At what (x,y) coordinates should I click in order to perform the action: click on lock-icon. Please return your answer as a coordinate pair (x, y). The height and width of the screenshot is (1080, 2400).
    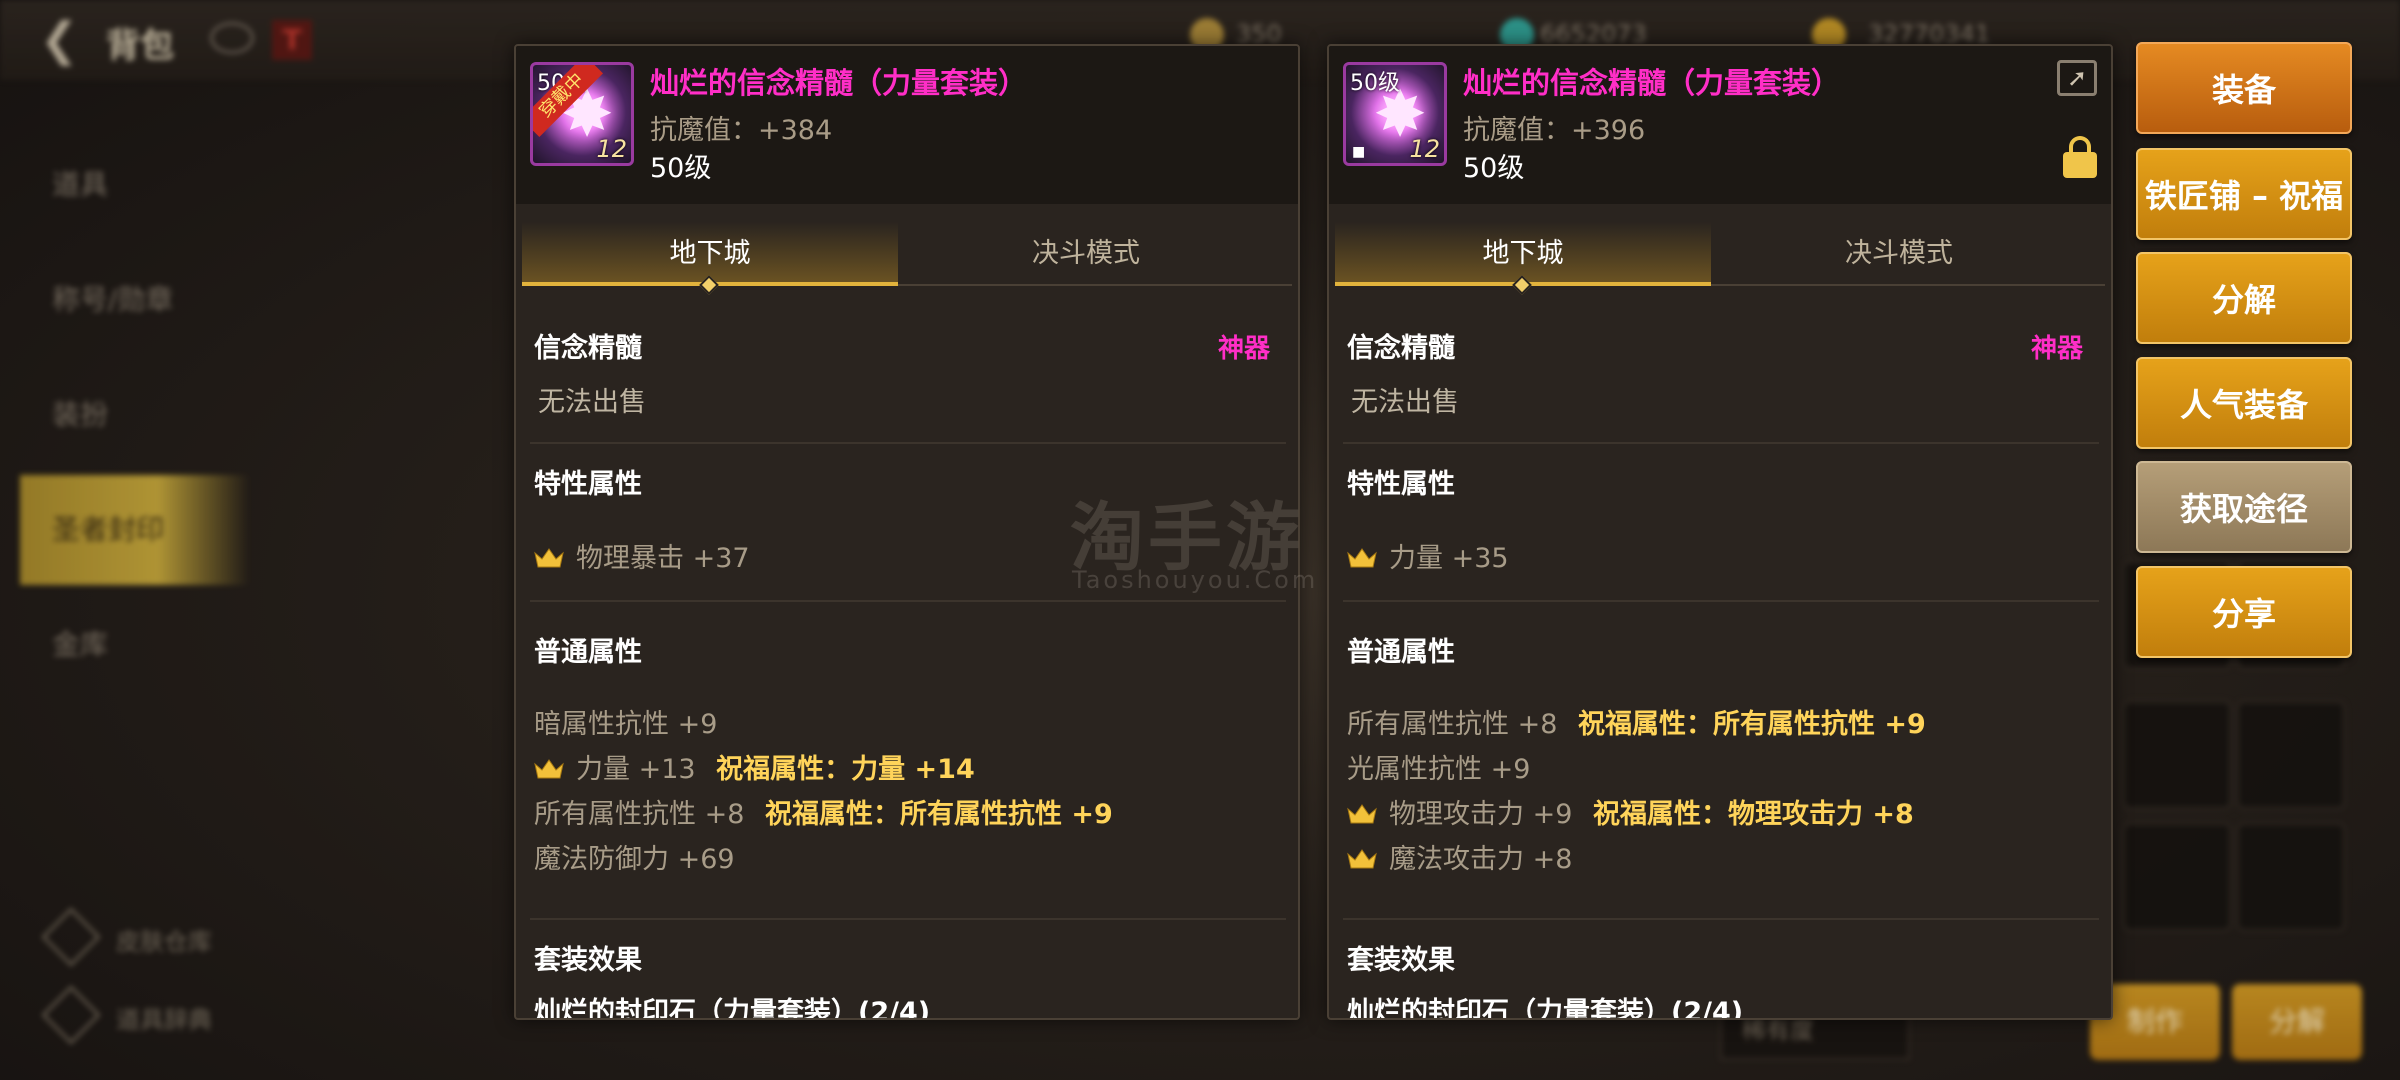
    Looking at the image, I should click on (2080, 157).